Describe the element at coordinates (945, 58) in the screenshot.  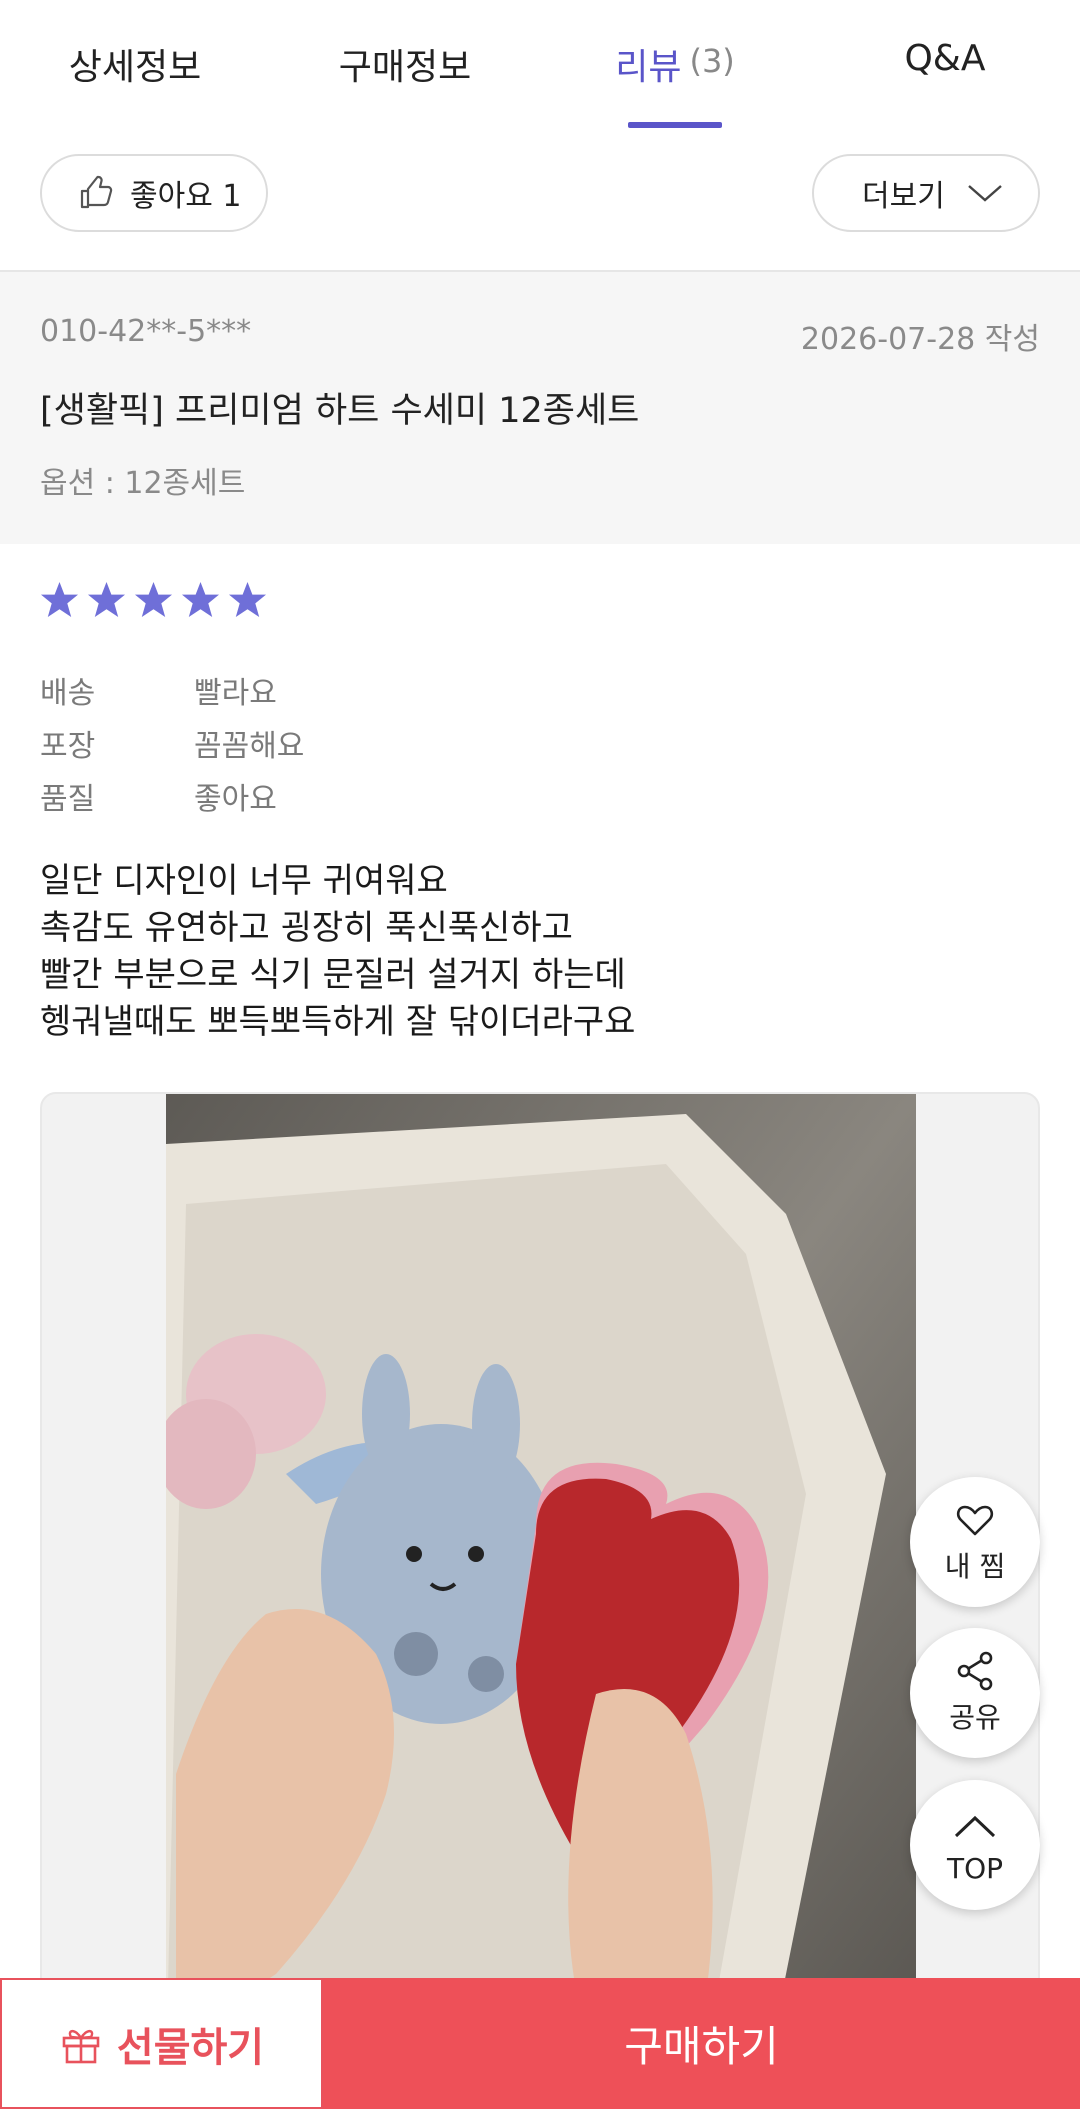
I see `tab-label: Q&A` at that location.